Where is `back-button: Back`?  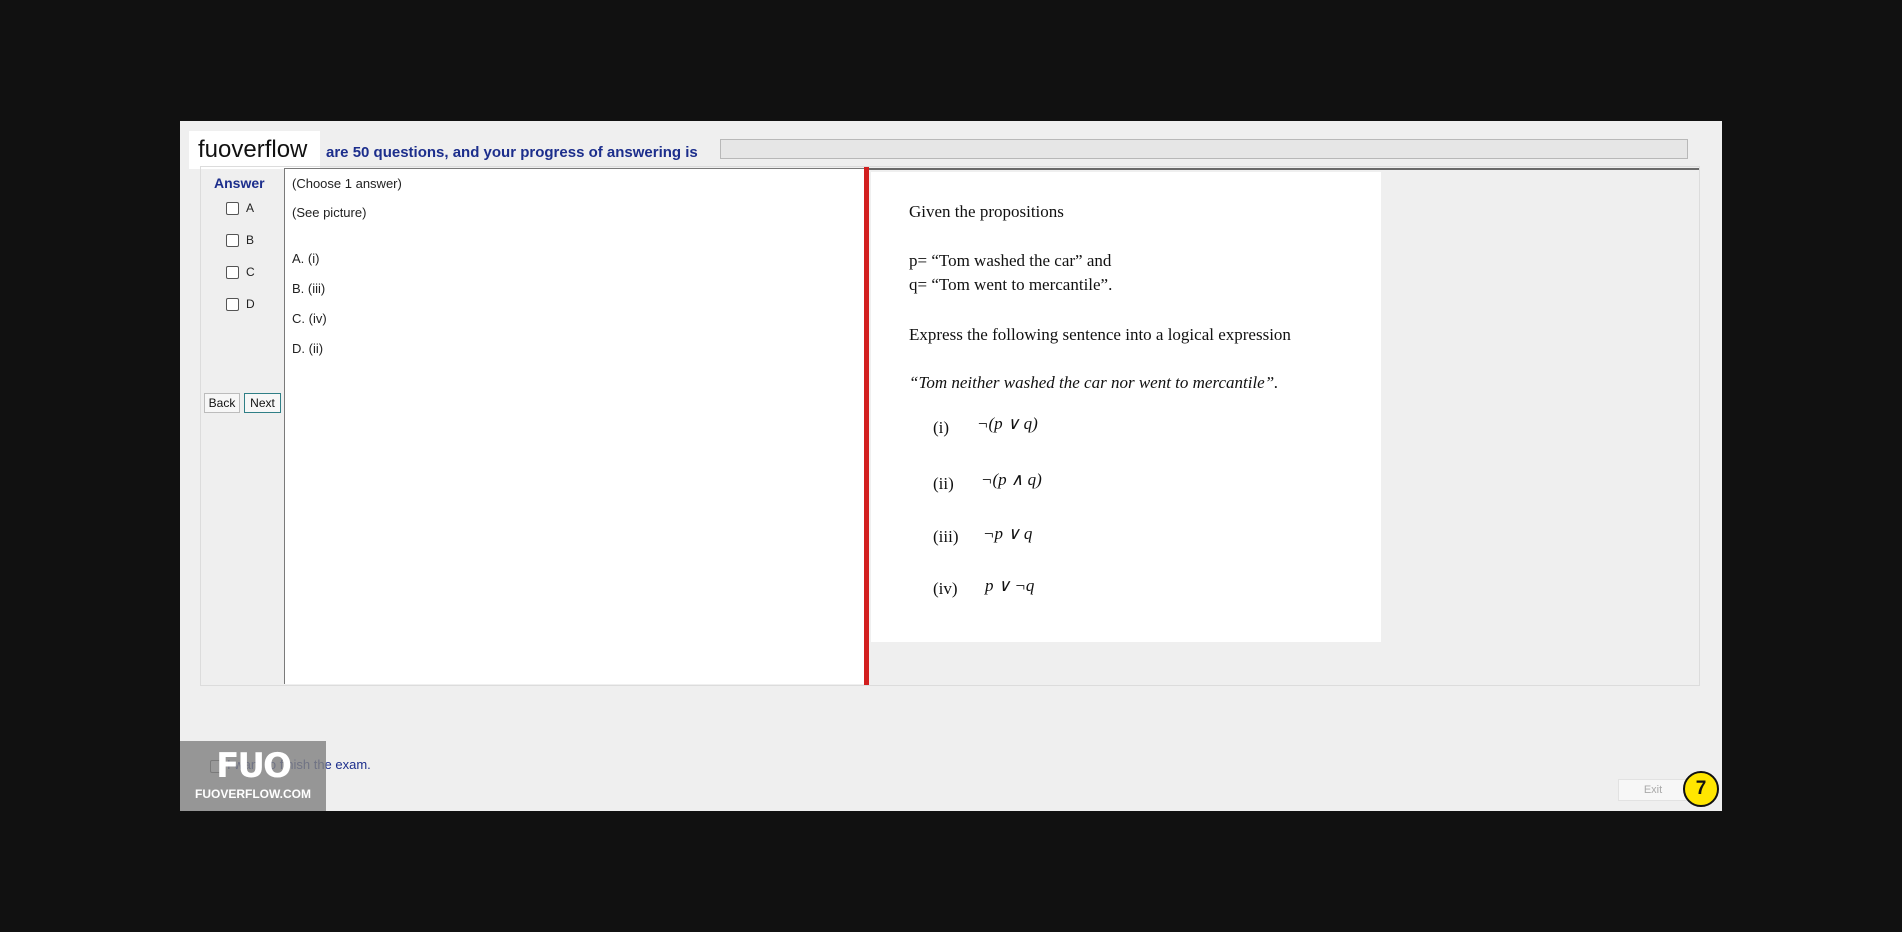
back-button: Back is located at coordinates (222, 403).